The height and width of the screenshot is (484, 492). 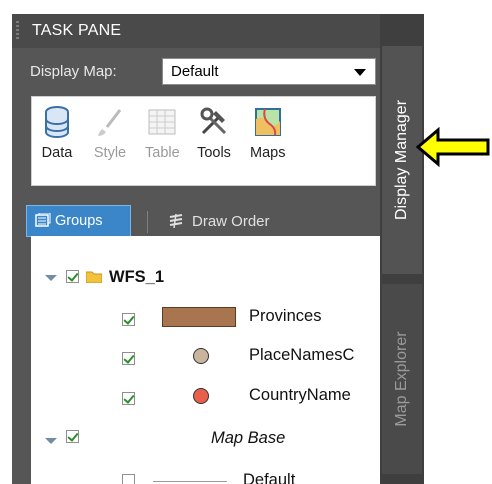 I want to click on layer-row: Provinces, so click(x=205, y=317).